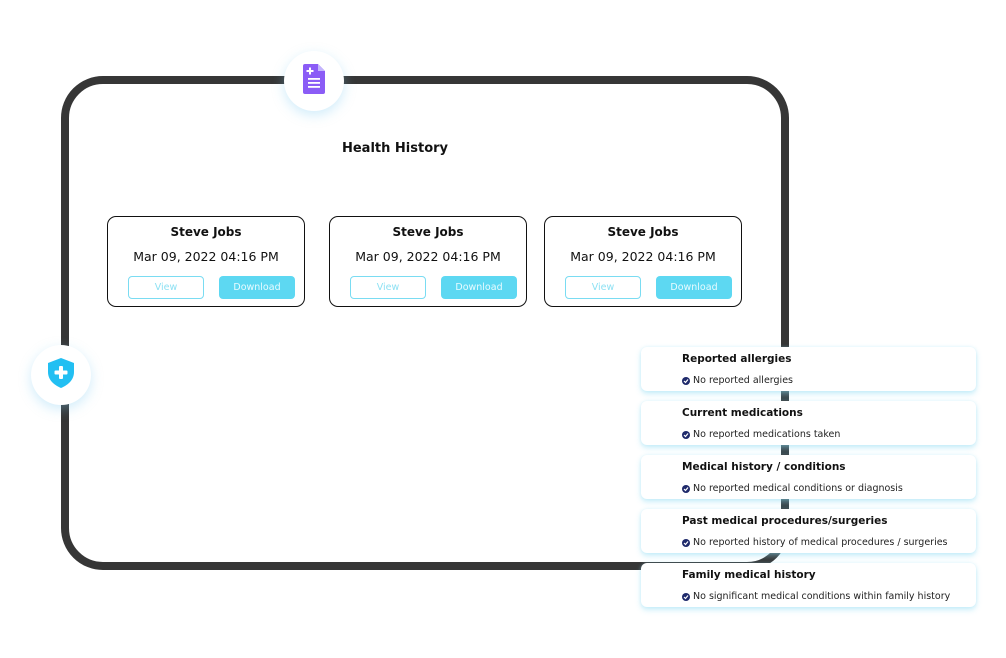 This screenshot has width=1006, height=658. I want to click on shield-badge, so click(61, 375).